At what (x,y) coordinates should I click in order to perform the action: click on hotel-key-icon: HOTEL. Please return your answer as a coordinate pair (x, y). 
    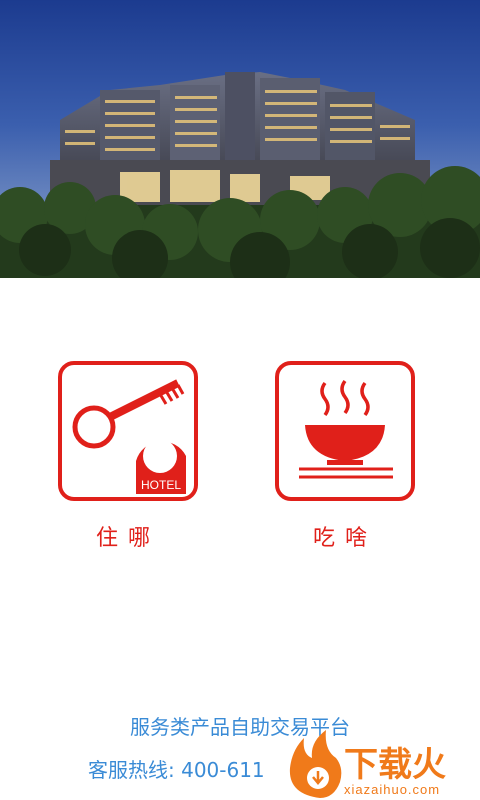
    Looking at the image, I should click on (128, 431).